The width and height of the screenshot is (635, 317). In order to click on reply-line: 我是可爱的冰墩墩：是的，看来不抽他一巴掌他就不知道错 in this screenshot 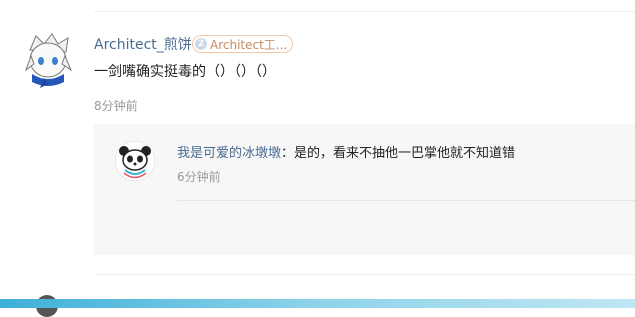, I will do `click(346, 151)`.